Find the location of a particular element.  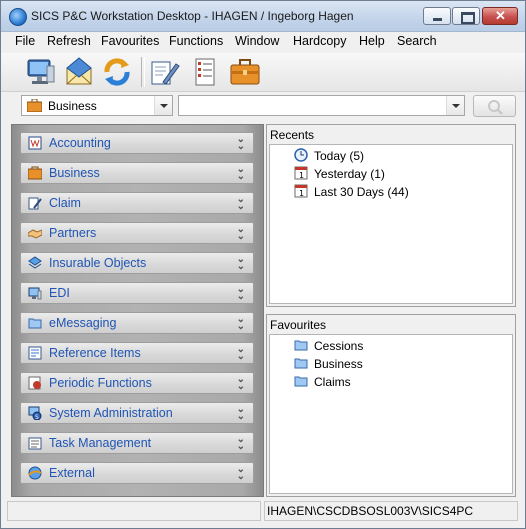

minimize-icon is located at coordinates (437, 19).